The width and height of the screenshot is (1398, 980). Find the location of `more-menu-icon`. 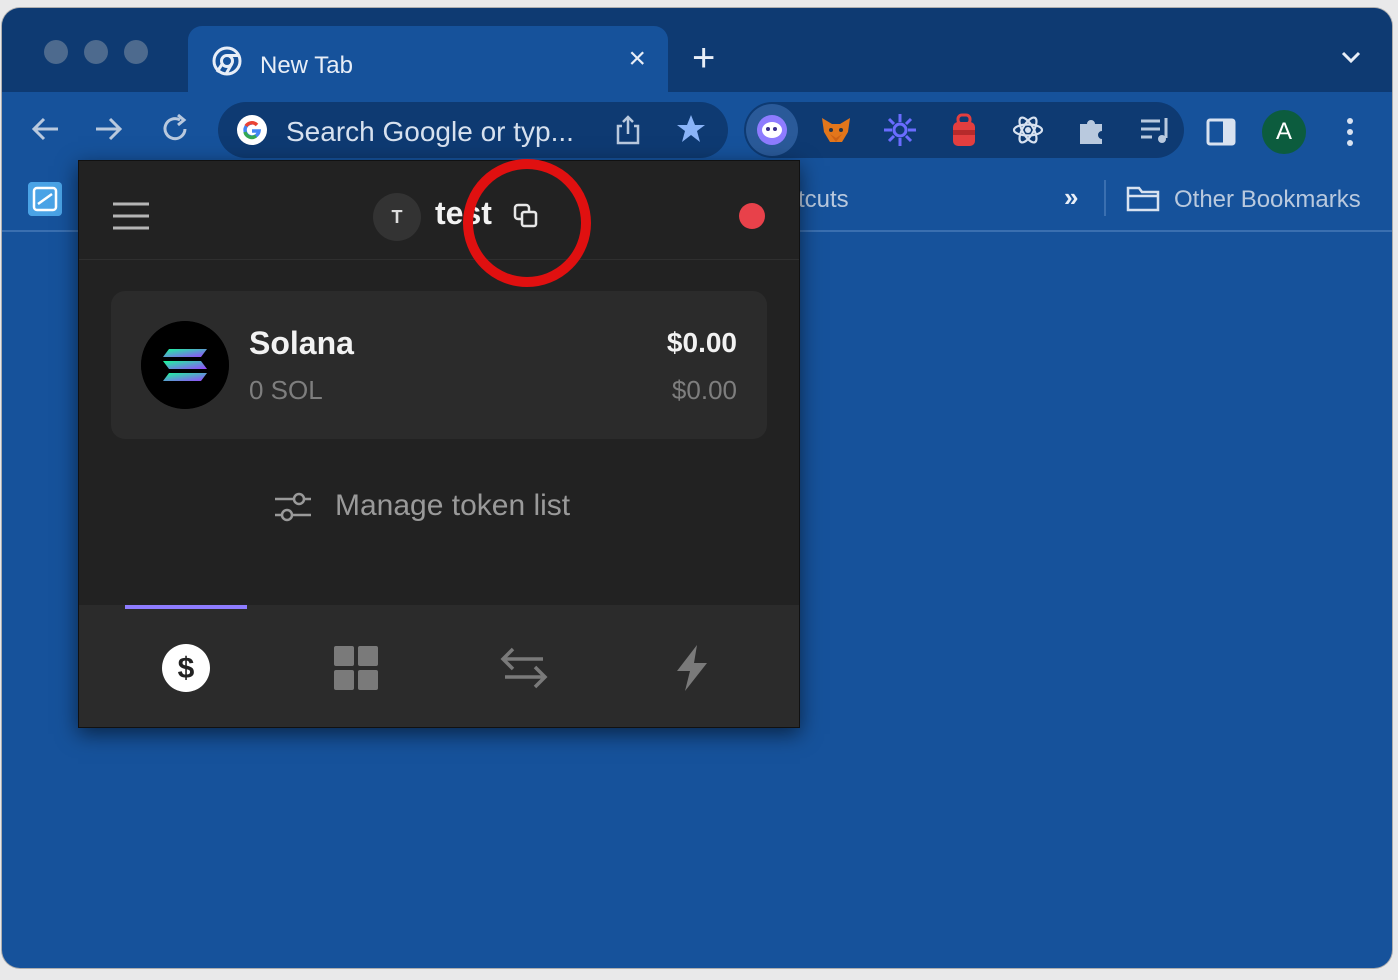

more-menu-icon is located at coordinates (1350, 132).